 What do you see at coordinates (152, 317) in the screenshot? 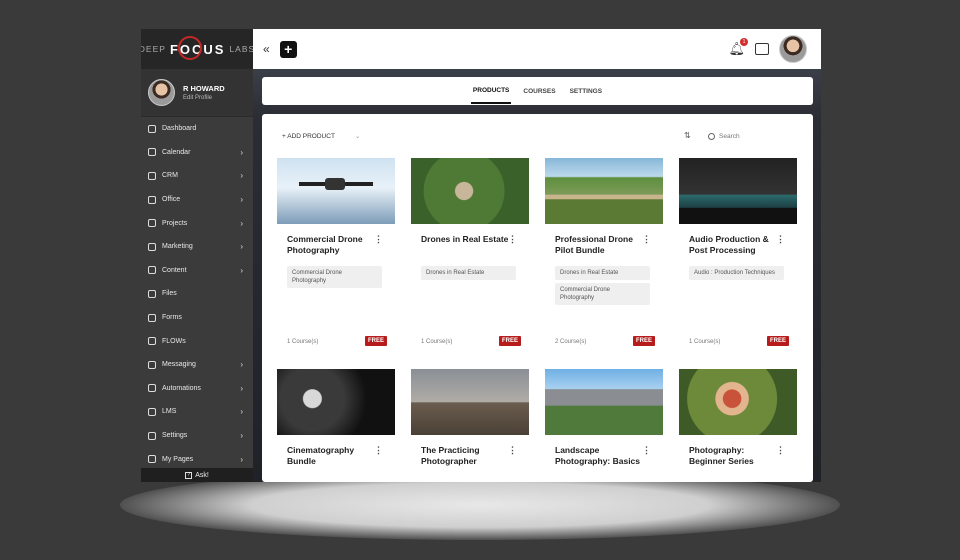
I see `forms-icon` at bounding box center [152, 317].